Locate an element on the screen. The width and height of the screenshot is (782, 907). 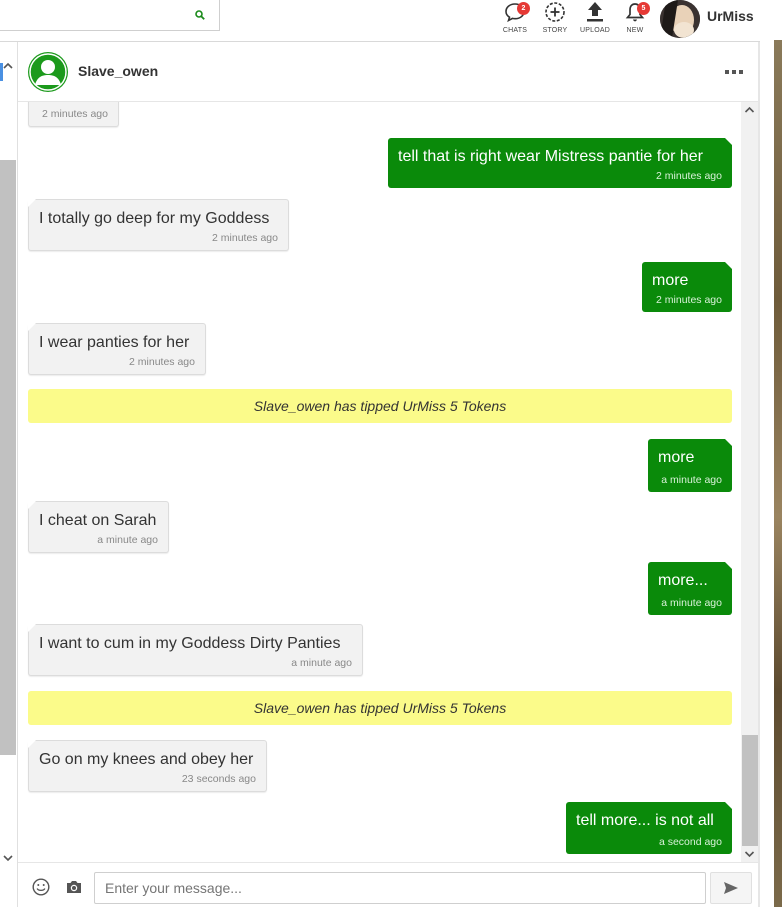
emoji-icon is located at coordinates (41, 887).